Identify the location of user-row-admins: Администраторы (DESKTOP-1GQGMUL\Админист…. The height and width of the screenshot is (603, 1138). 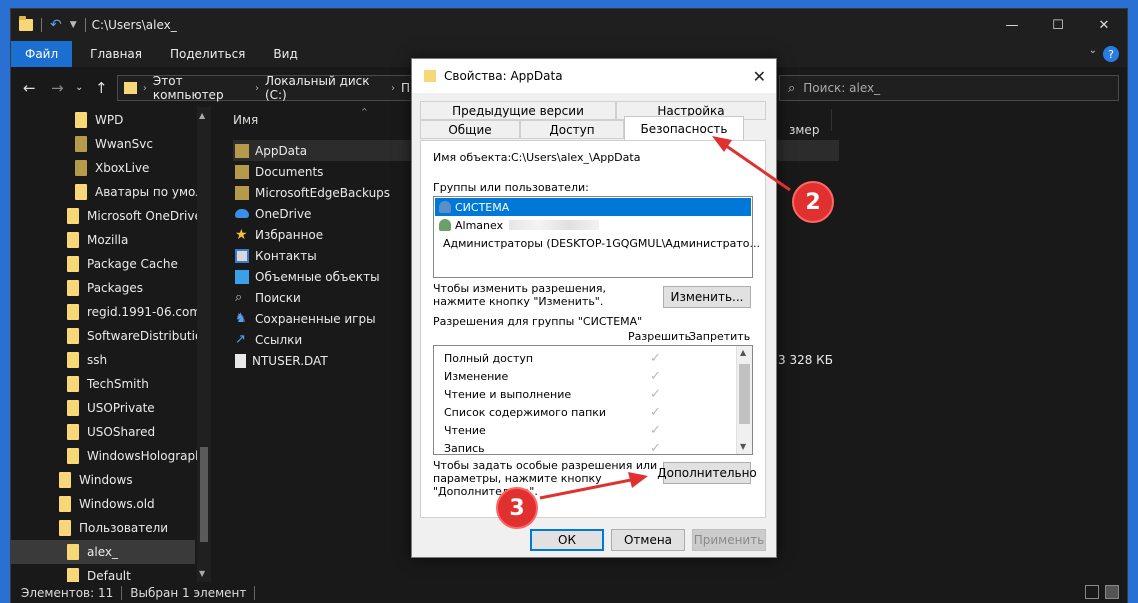
(597, 243).